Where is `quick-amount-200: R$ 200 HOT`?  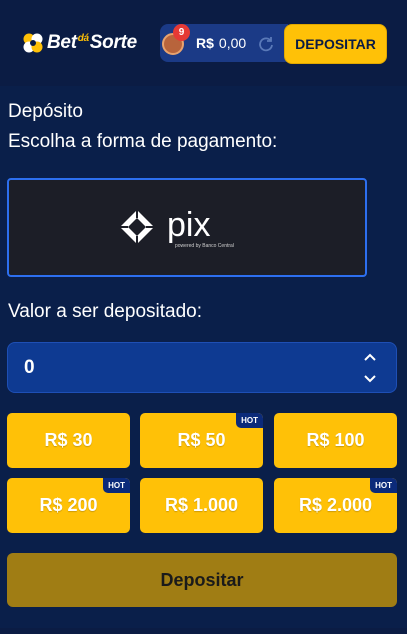 quick-amount-200: R$ 200 HOT is located at coordinates (68, 505).